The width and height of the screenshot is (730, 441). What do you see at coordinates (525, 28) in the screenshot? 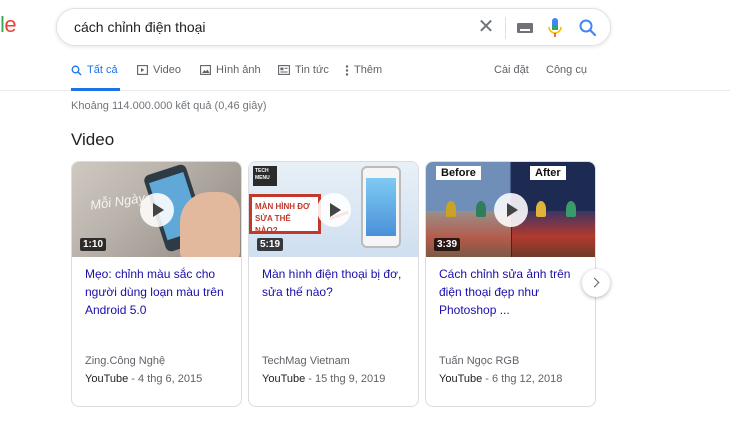
I see `keyboard-icon` at bounding box center [525, 28].